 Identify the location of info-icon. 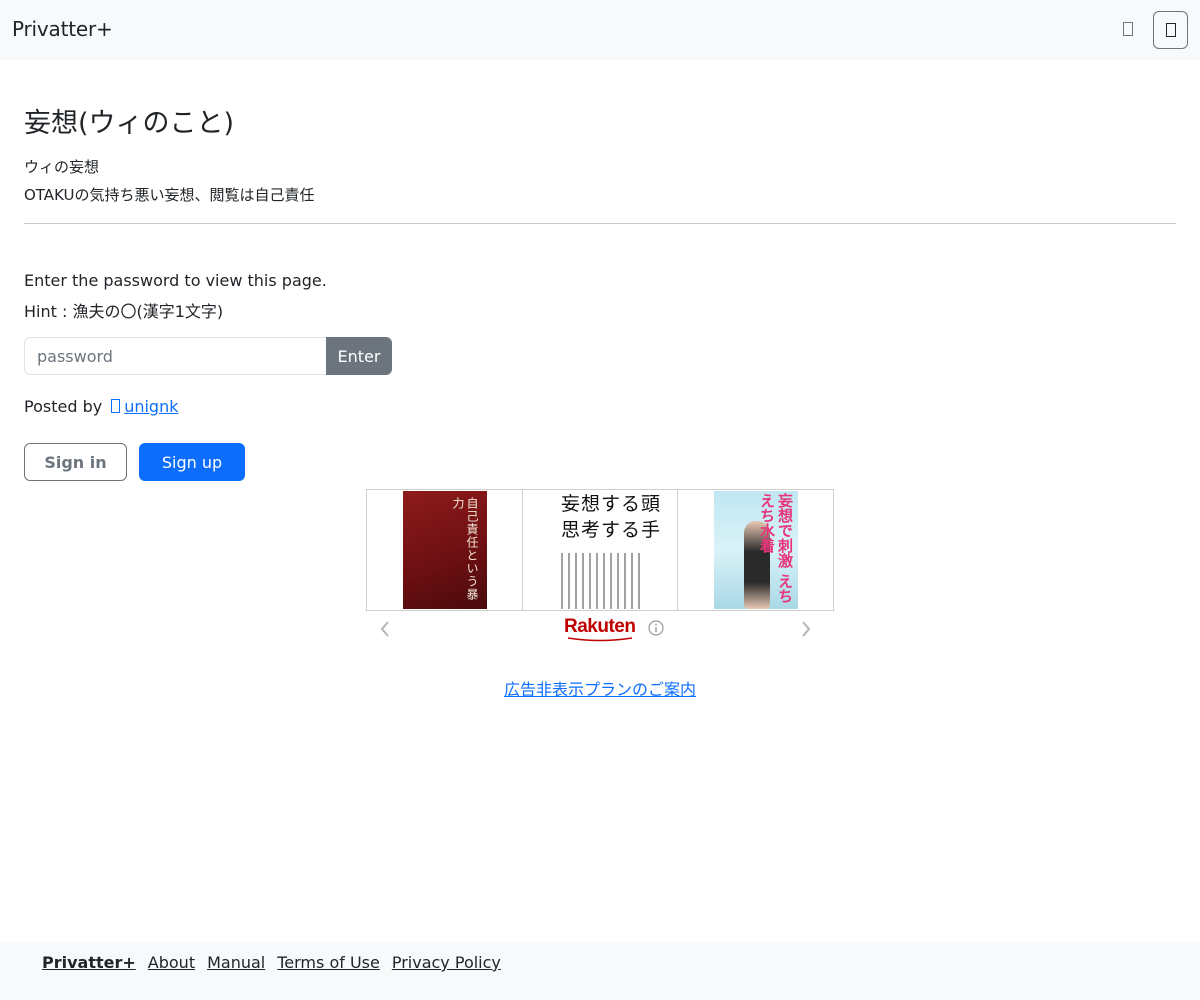
(656, 628).